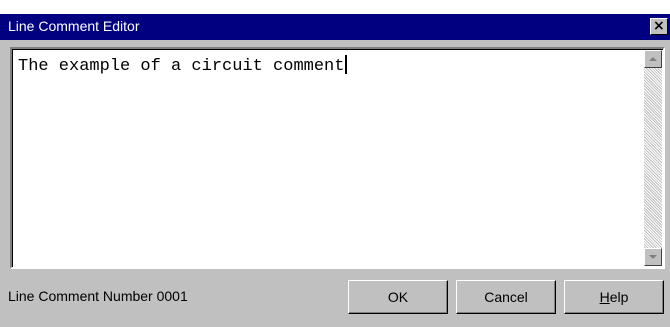 The width and height of the screenshot is (670, 327). I want to click on help-label-rest: elp, so click(619, 297).